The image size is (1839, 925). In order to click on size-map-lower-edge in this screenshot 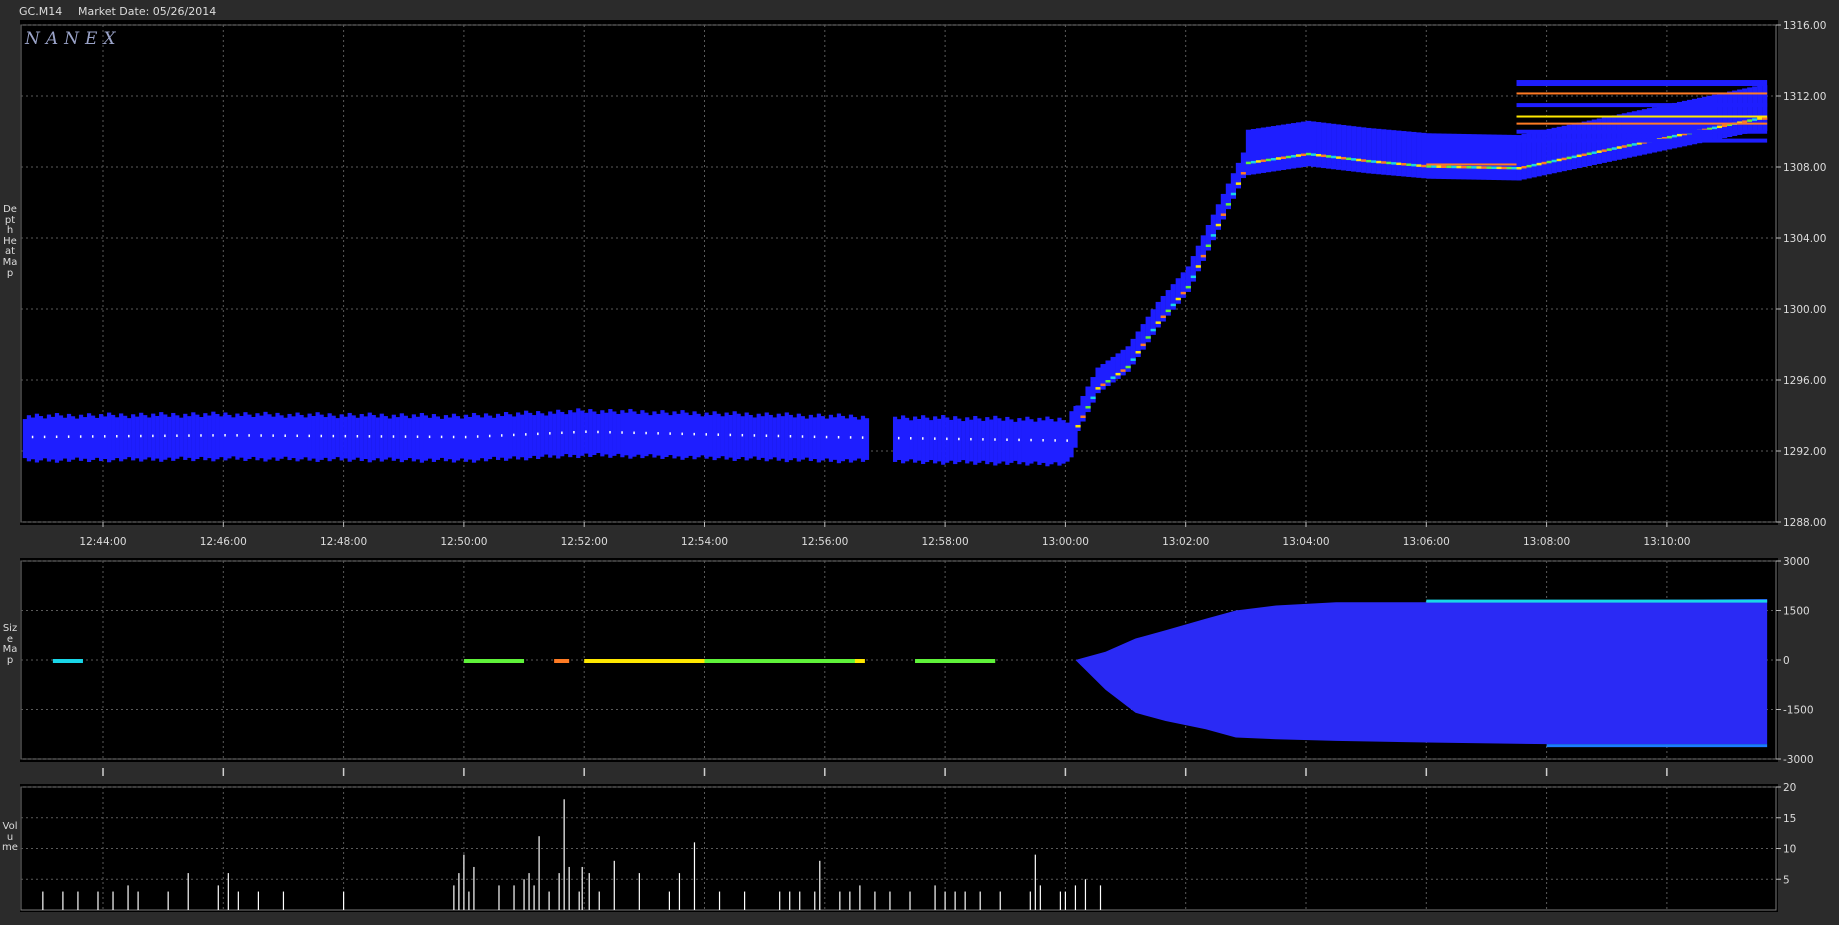, I will do `click(1657, 746)`.